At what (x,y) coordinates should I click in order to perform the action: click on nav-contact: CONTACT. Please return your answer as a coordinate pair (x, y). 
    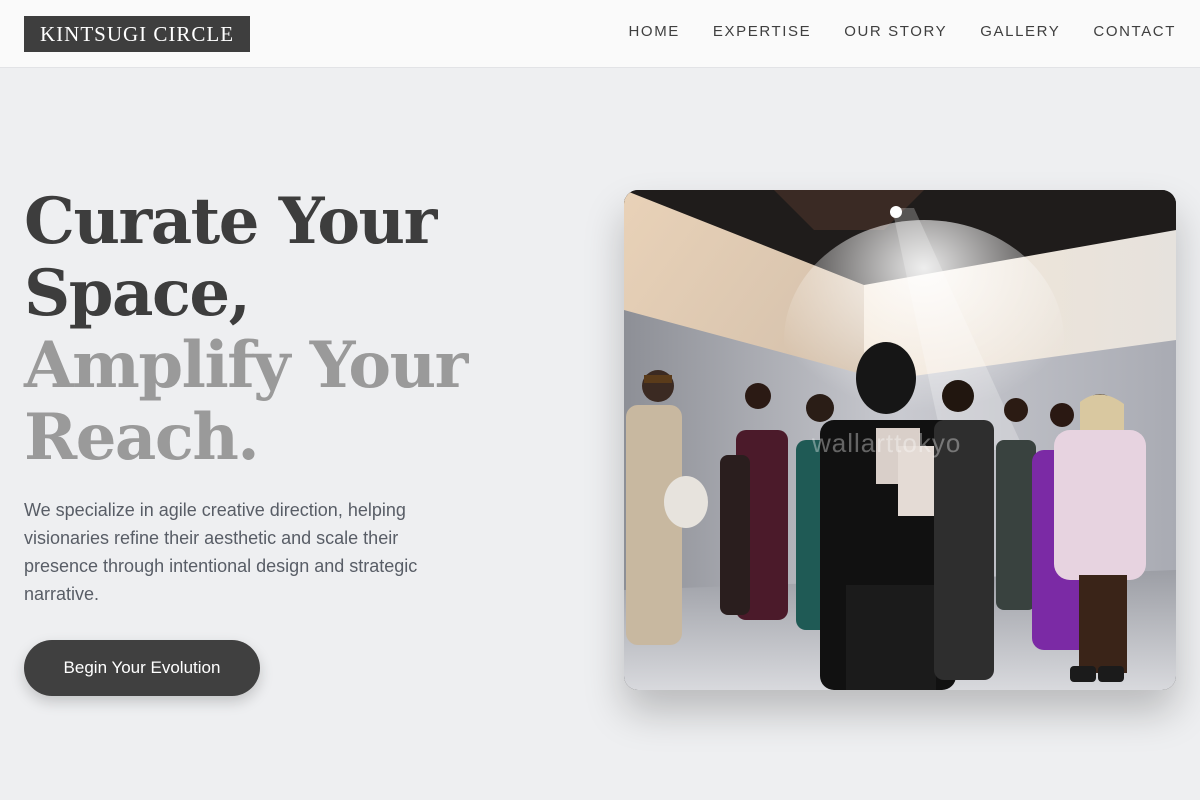
    Looking at the image, I should click on (1134, 32).